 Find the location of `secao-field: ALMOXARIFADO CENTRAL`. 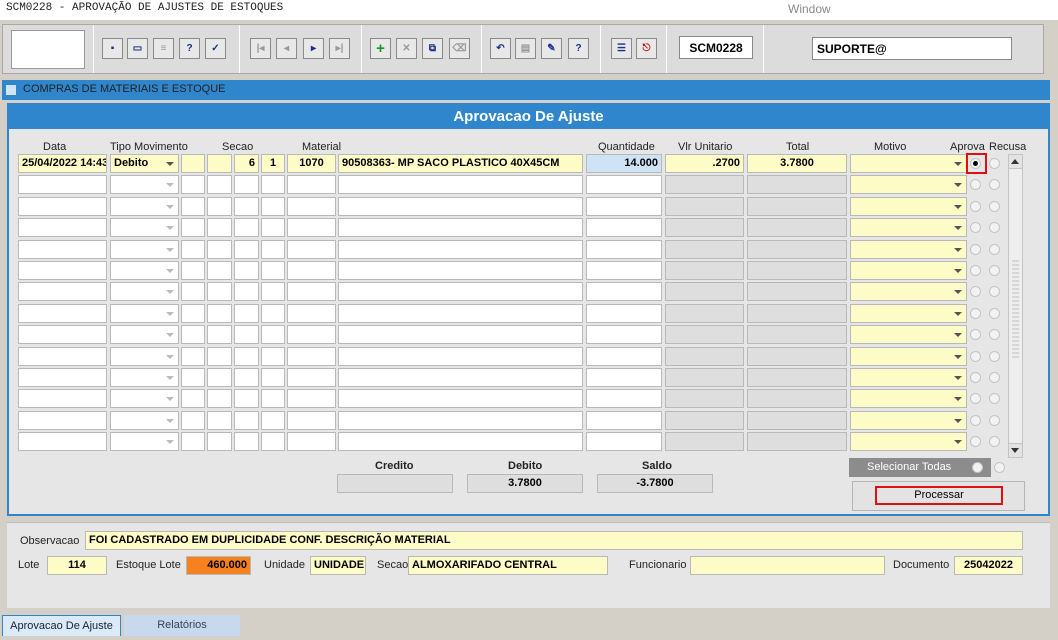

secao-field: ALMOXARIFADO CENTRAL is located at coordinates (508, 565).